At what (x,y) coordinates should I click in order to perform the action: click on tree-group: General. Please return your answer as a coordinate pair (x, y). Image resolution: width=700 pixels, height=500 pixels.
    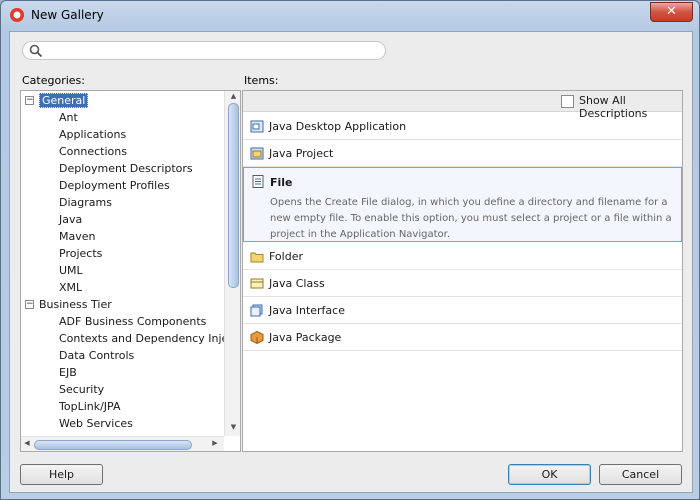
    Looking at the image, I should click on (64, 100).